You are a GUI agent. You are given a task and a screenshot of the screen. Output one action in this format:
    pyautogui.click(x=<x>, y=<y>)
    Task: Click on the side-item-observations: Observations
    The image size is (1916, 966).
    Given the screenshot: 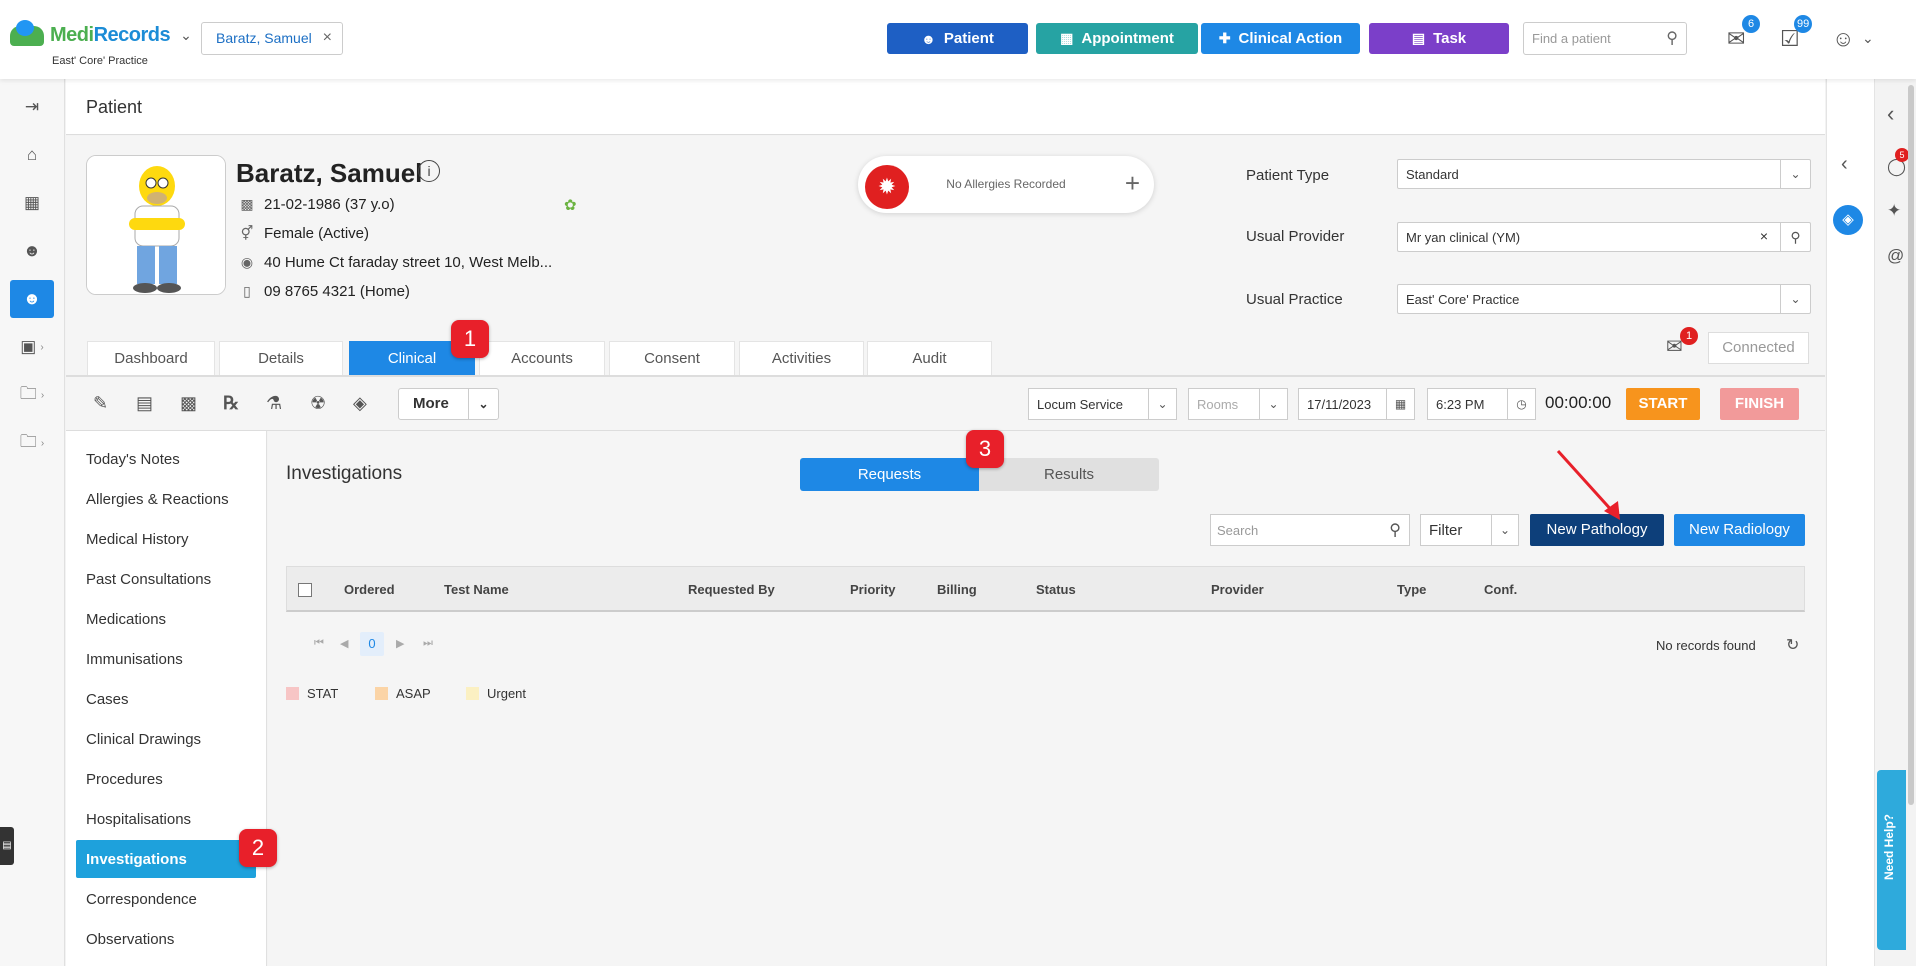 What is the action you would take?
    pyautogui.click(x=166, y=939)
    